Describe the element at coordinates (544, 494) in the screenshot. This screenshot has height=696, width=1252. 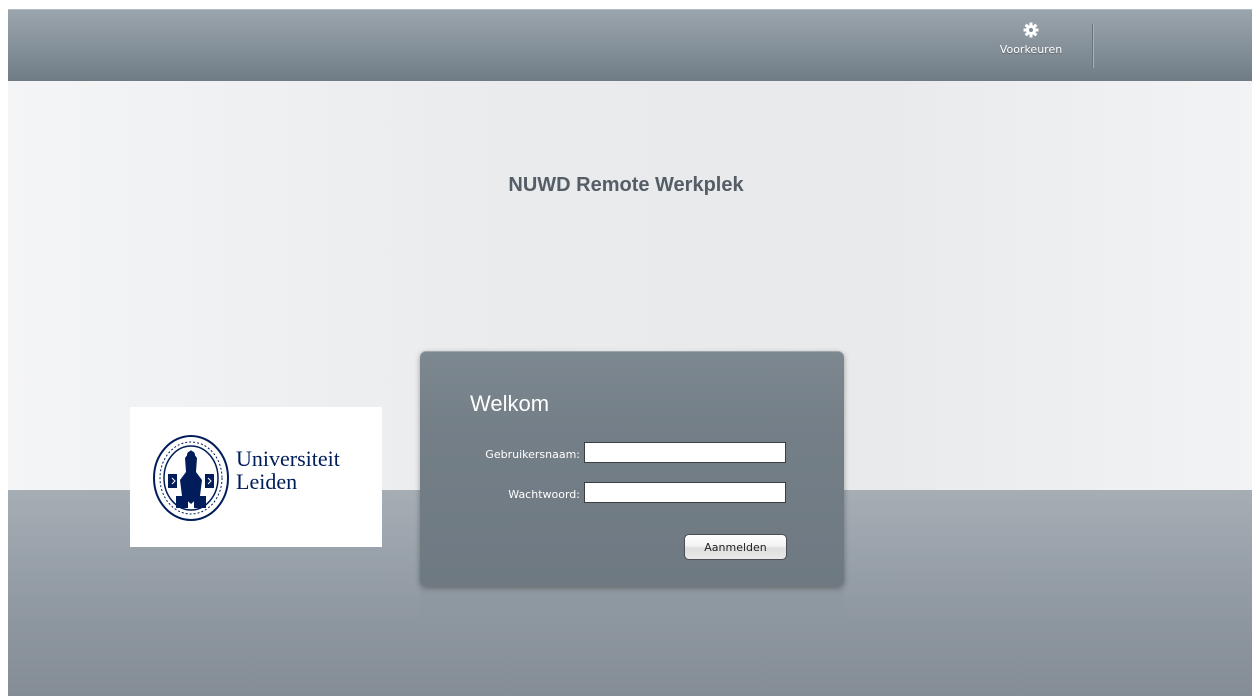
I see `password-label: Wachtwoord:` at that location.